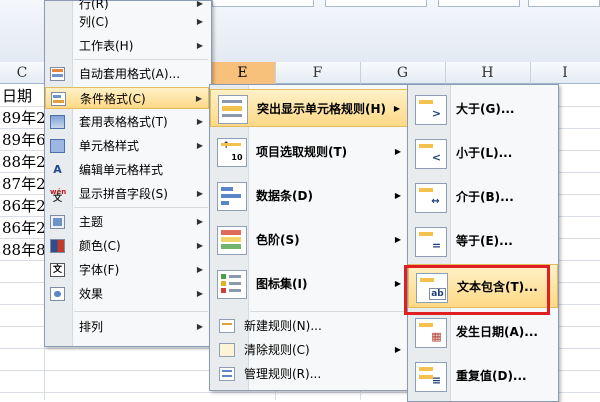 This screenshot has width=600, height=402. What do you see at coordinates (318, 73) in the screenshot?
I see `column-header-f: F` at bounding box center [318, 73].